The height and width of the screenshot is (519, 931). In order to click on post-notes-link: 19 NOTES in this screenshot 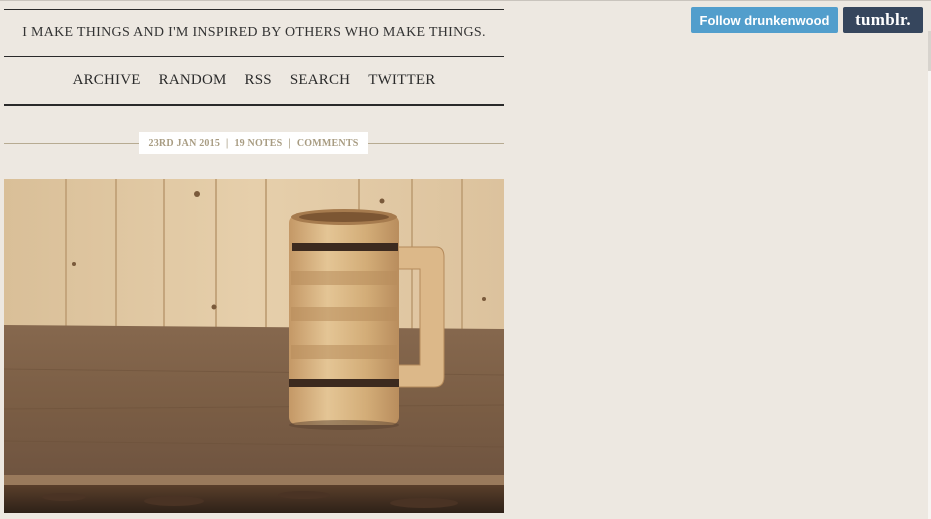, I will do `click(258, 143)`.